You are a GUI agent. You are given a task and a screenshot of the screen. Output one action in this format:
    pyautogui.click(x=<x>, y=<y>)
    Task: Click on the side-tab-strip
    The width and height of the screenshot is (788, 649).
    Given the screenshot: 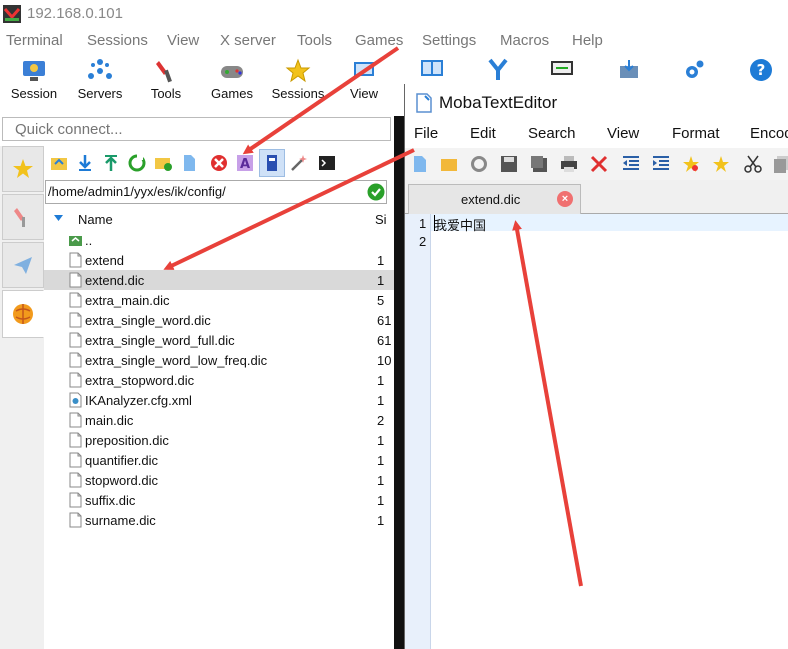 What is the action you would take?
    pyautogui.click(x=22, y=397)
    